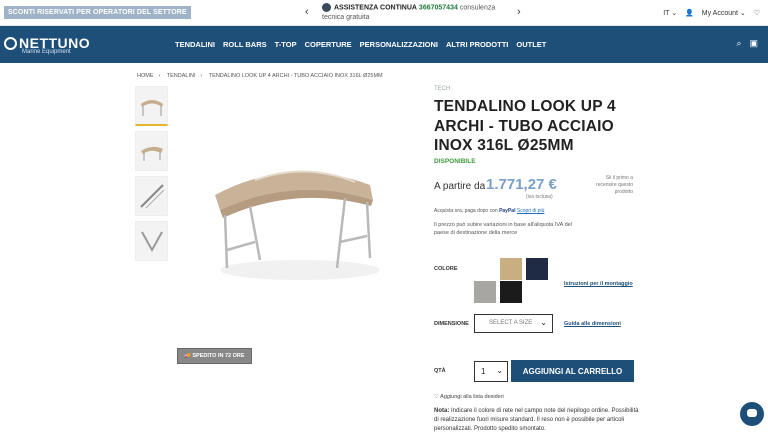  Describe the element at coordinates (245, 44) in the screenshot. I see `menu-item-roll-bars: ROLL BARS` at that location.